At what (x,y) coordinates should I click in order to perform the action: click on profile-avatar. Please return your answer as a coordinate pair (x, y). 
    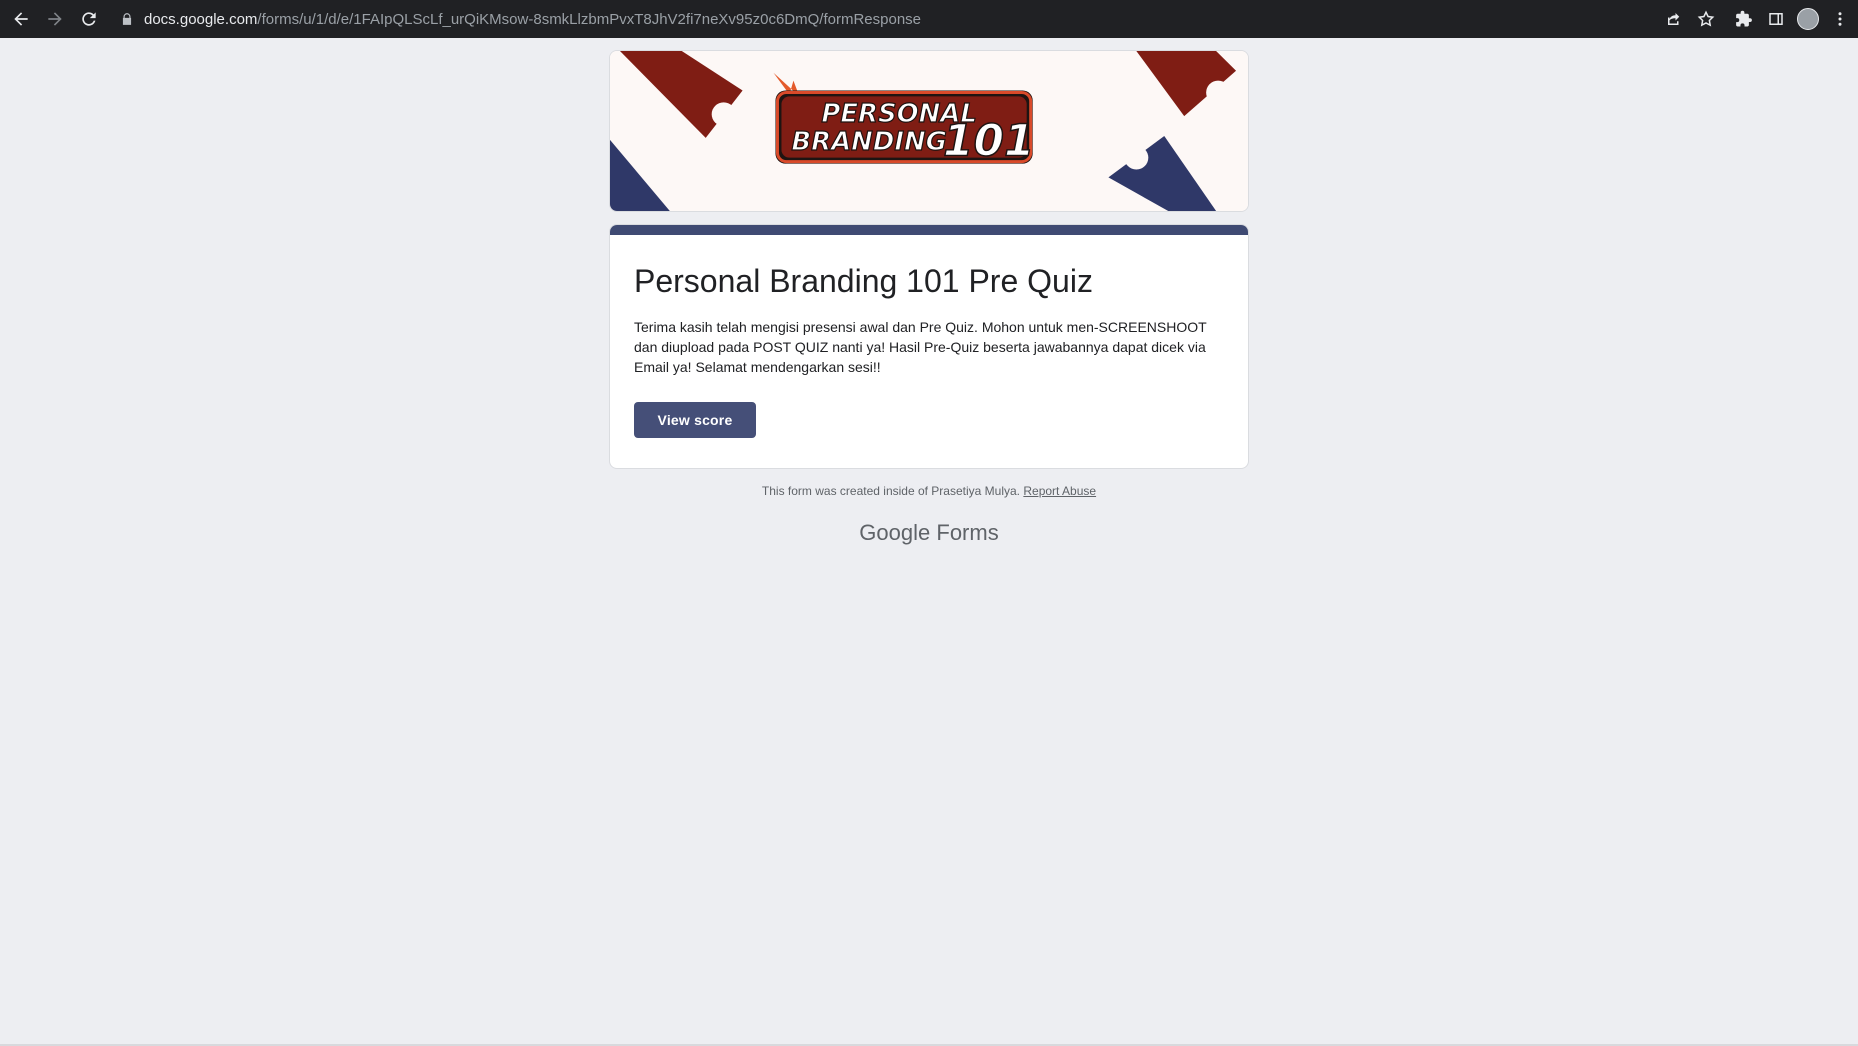
    Looking at the image, I should click on (1808, 19).